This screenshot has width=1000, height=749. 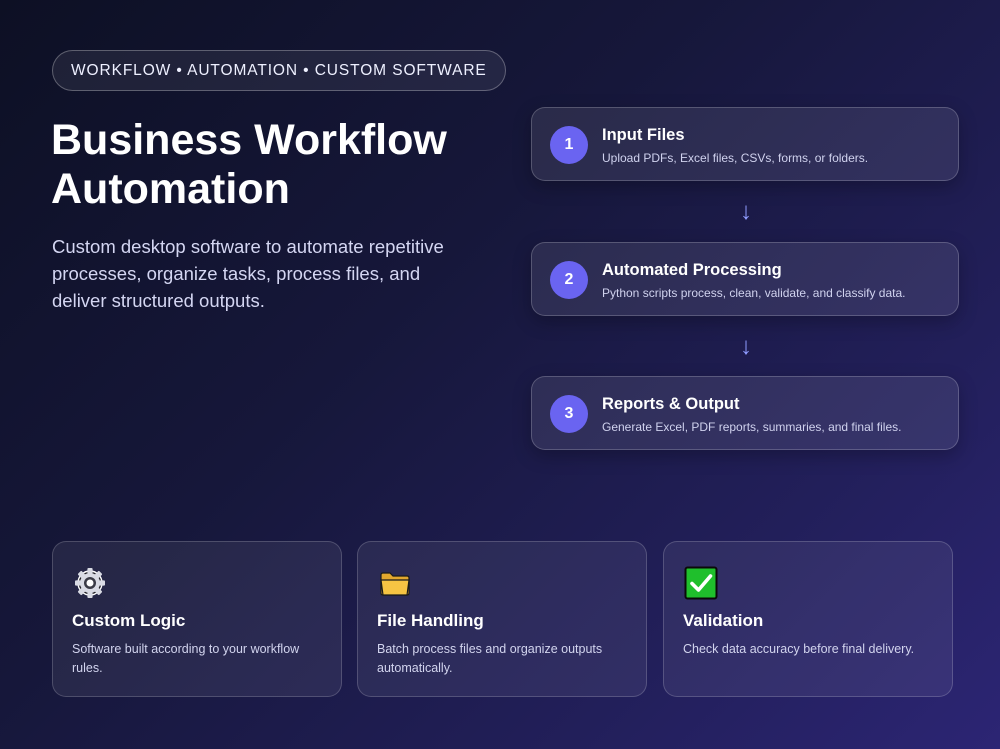 I want to click on page-title: Business Workflow Automation, so click(x=249, y=165).